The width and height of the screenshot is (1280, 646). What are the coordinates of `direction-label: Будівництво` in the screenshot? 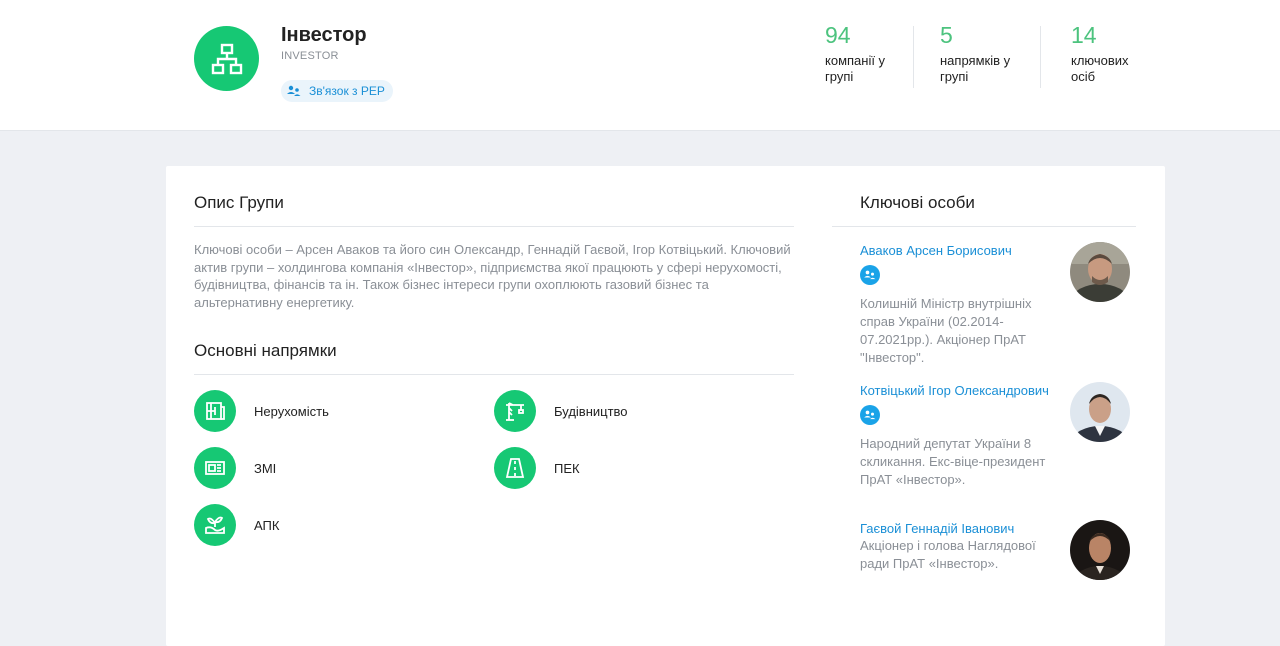 It's located at (591, 411).